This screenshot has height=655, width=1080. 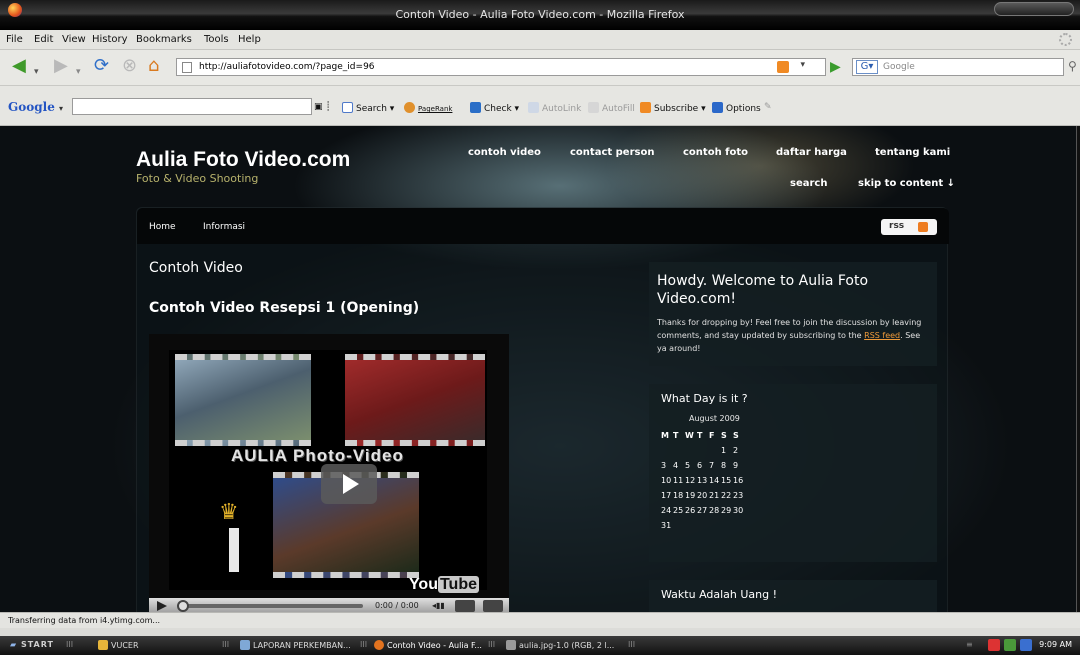 I want to click on subnav-home: Home, so click(x=162, y=227).